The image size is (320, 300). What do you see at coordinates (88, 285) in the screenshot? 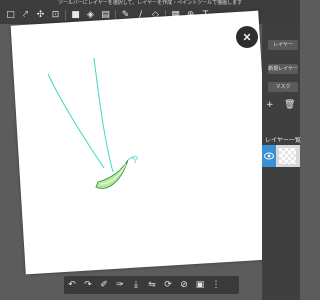
I see `redo-icon: ↷` at bounding box center [88, 285].